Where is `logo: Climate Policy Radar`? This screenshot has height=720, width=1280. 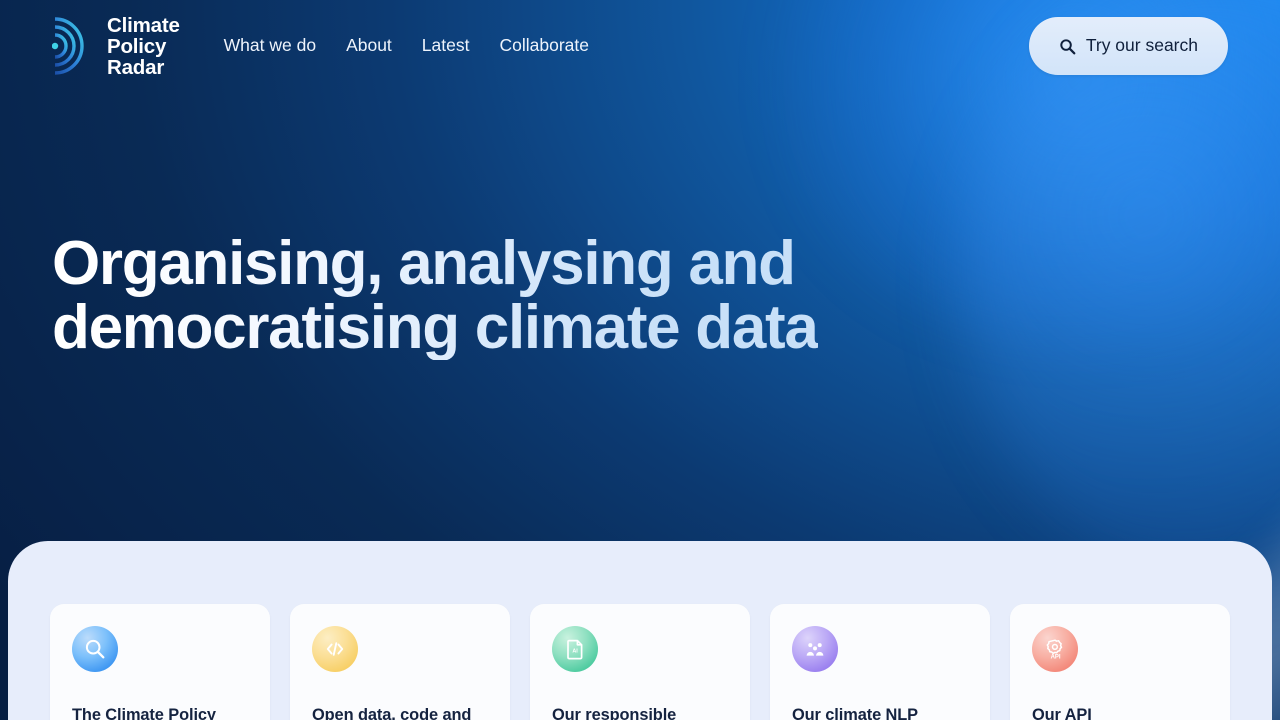 logo: Climate Policy Radar is located at coordinates (116, 46).